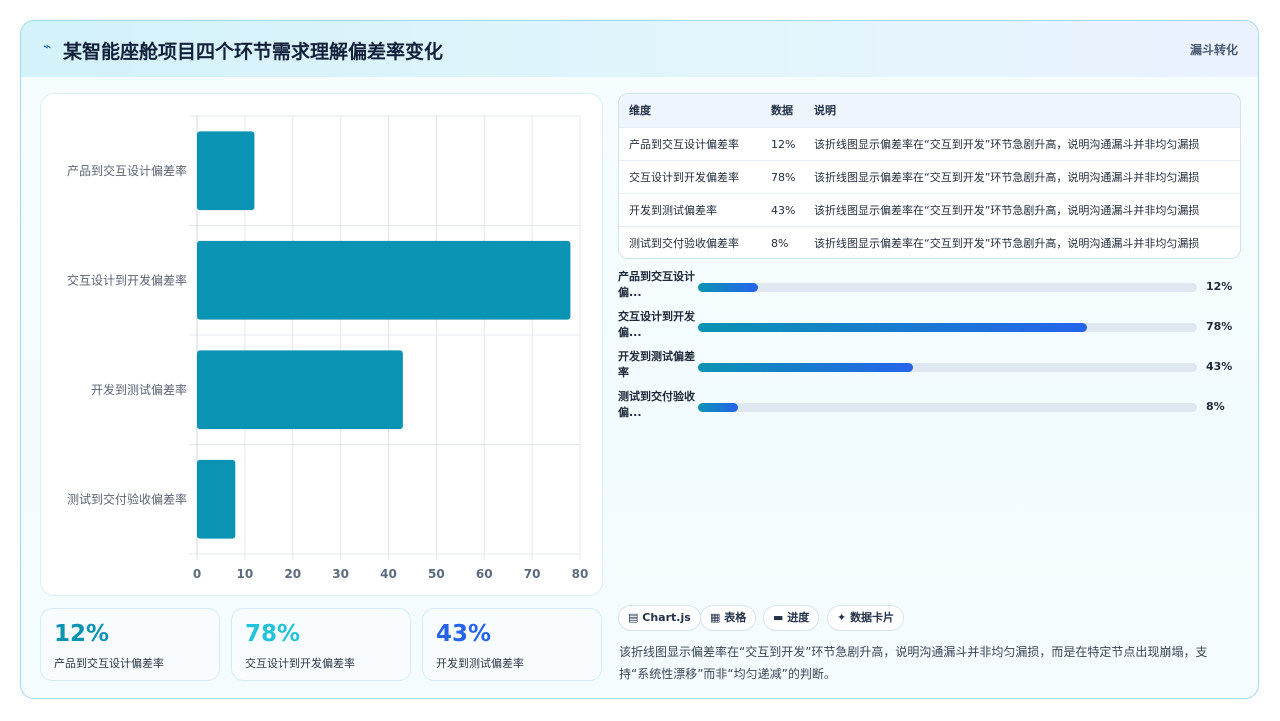 The height and width of the screenshot is (721, 1280). What do you see at coordinates (872, 617) in the screenshot?
I see `chip-label: 数据卡片` at bounding box center [872, 617].